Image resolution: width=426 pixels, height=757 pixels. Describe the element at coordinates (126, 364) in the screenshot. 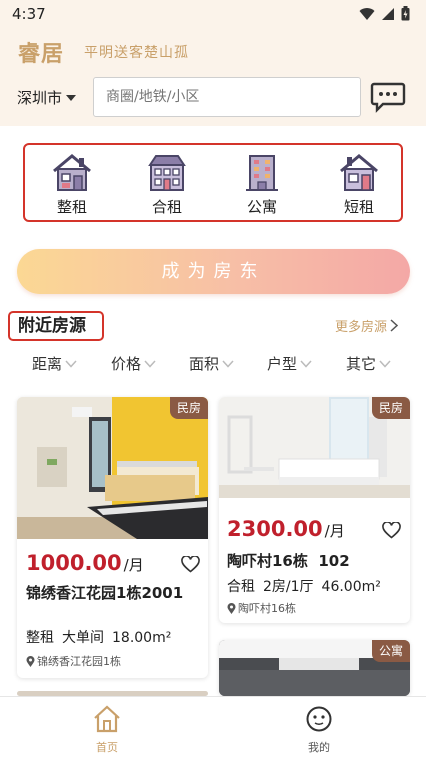

I see `filter-label: 价格` at that location.